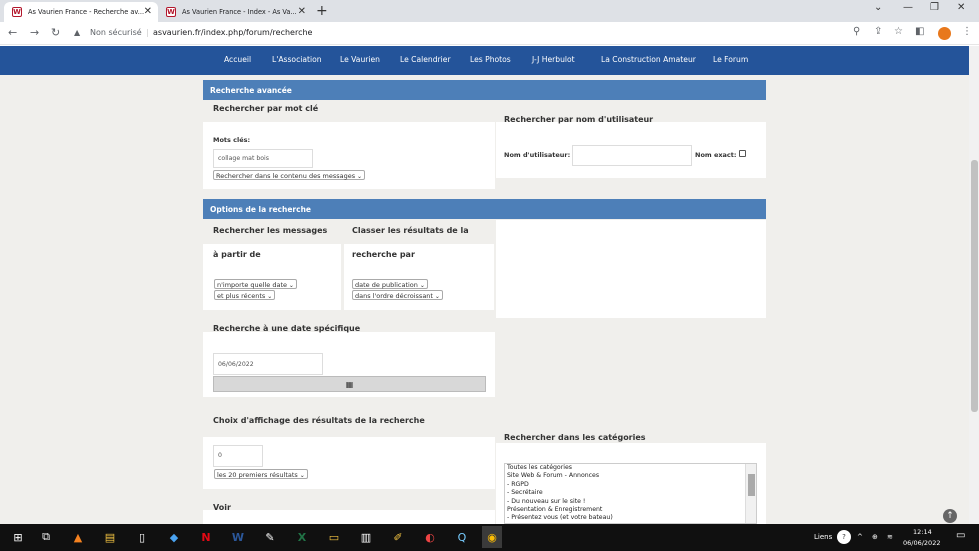 The height and width of the screenshot is (551, 979). I want to click on list-item: - Du nouveau sur le site !, so click(631, 502).